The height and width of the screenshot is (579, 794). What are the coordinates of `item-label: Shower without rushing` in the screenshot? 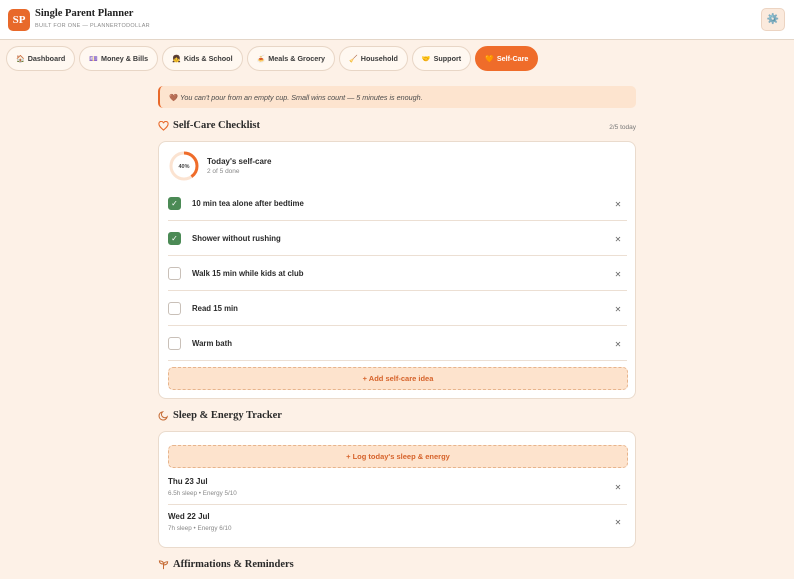 It's located at (236, 238).